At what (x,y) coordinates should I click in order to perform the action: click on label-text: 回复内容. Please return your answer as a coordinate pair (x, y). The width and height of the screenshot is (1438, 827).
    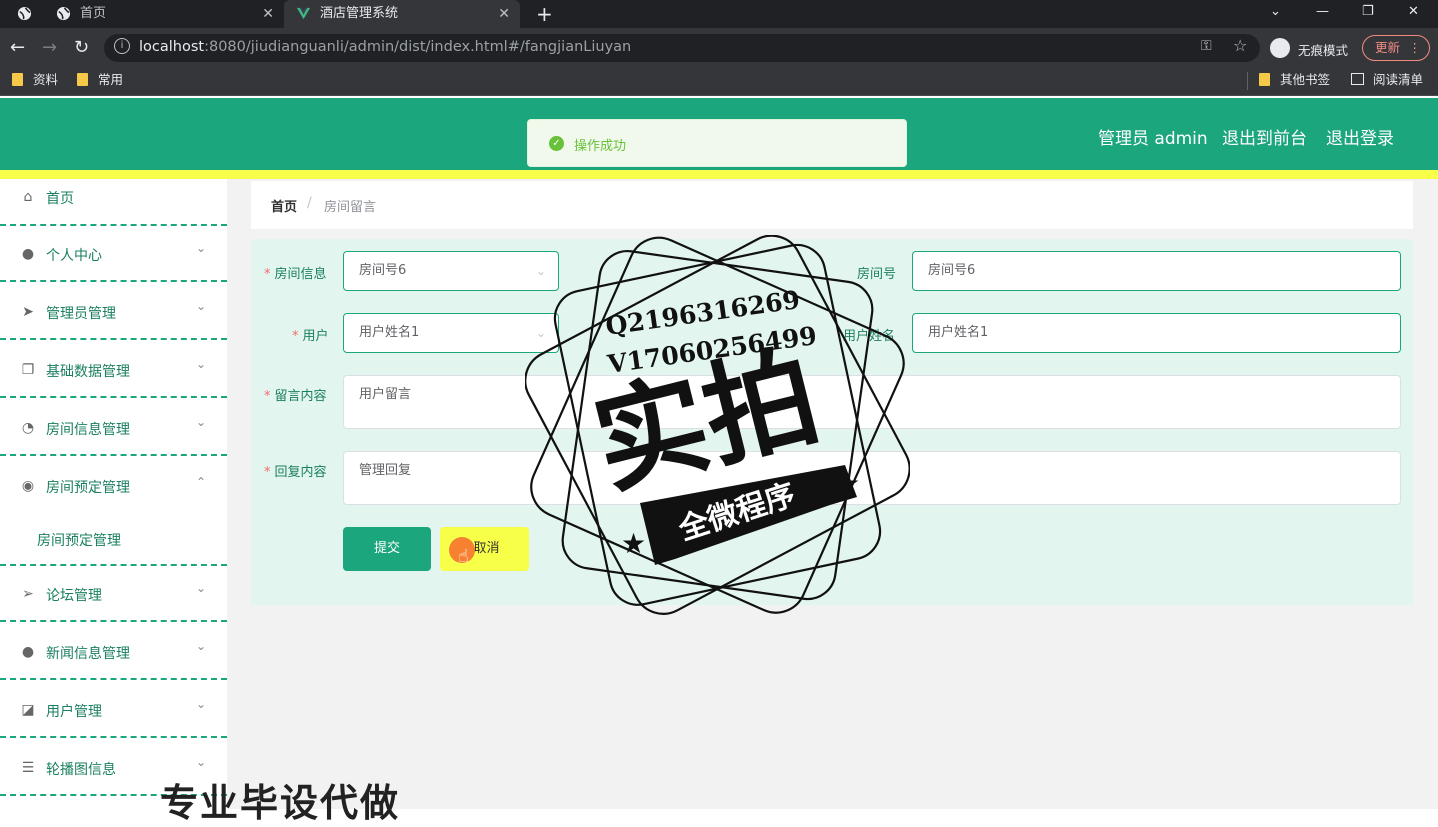
    Looking at the image, I should click on (300, 472).